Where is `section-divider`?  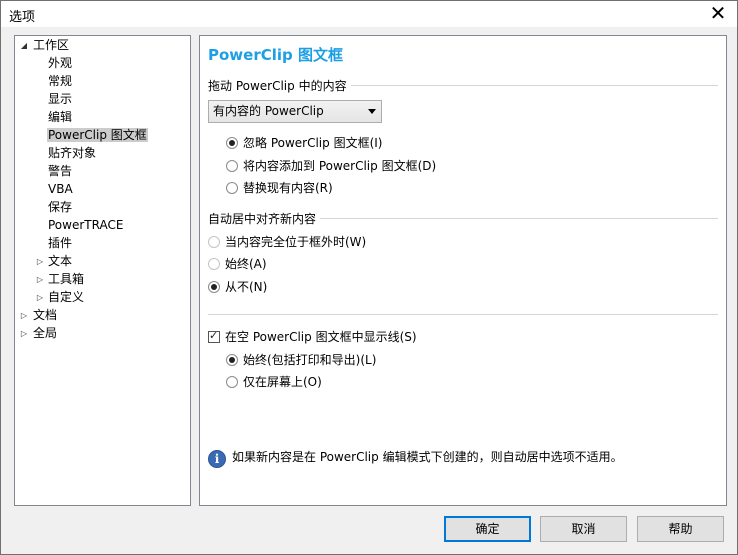 section-divider is located at coordinates (463, 314).